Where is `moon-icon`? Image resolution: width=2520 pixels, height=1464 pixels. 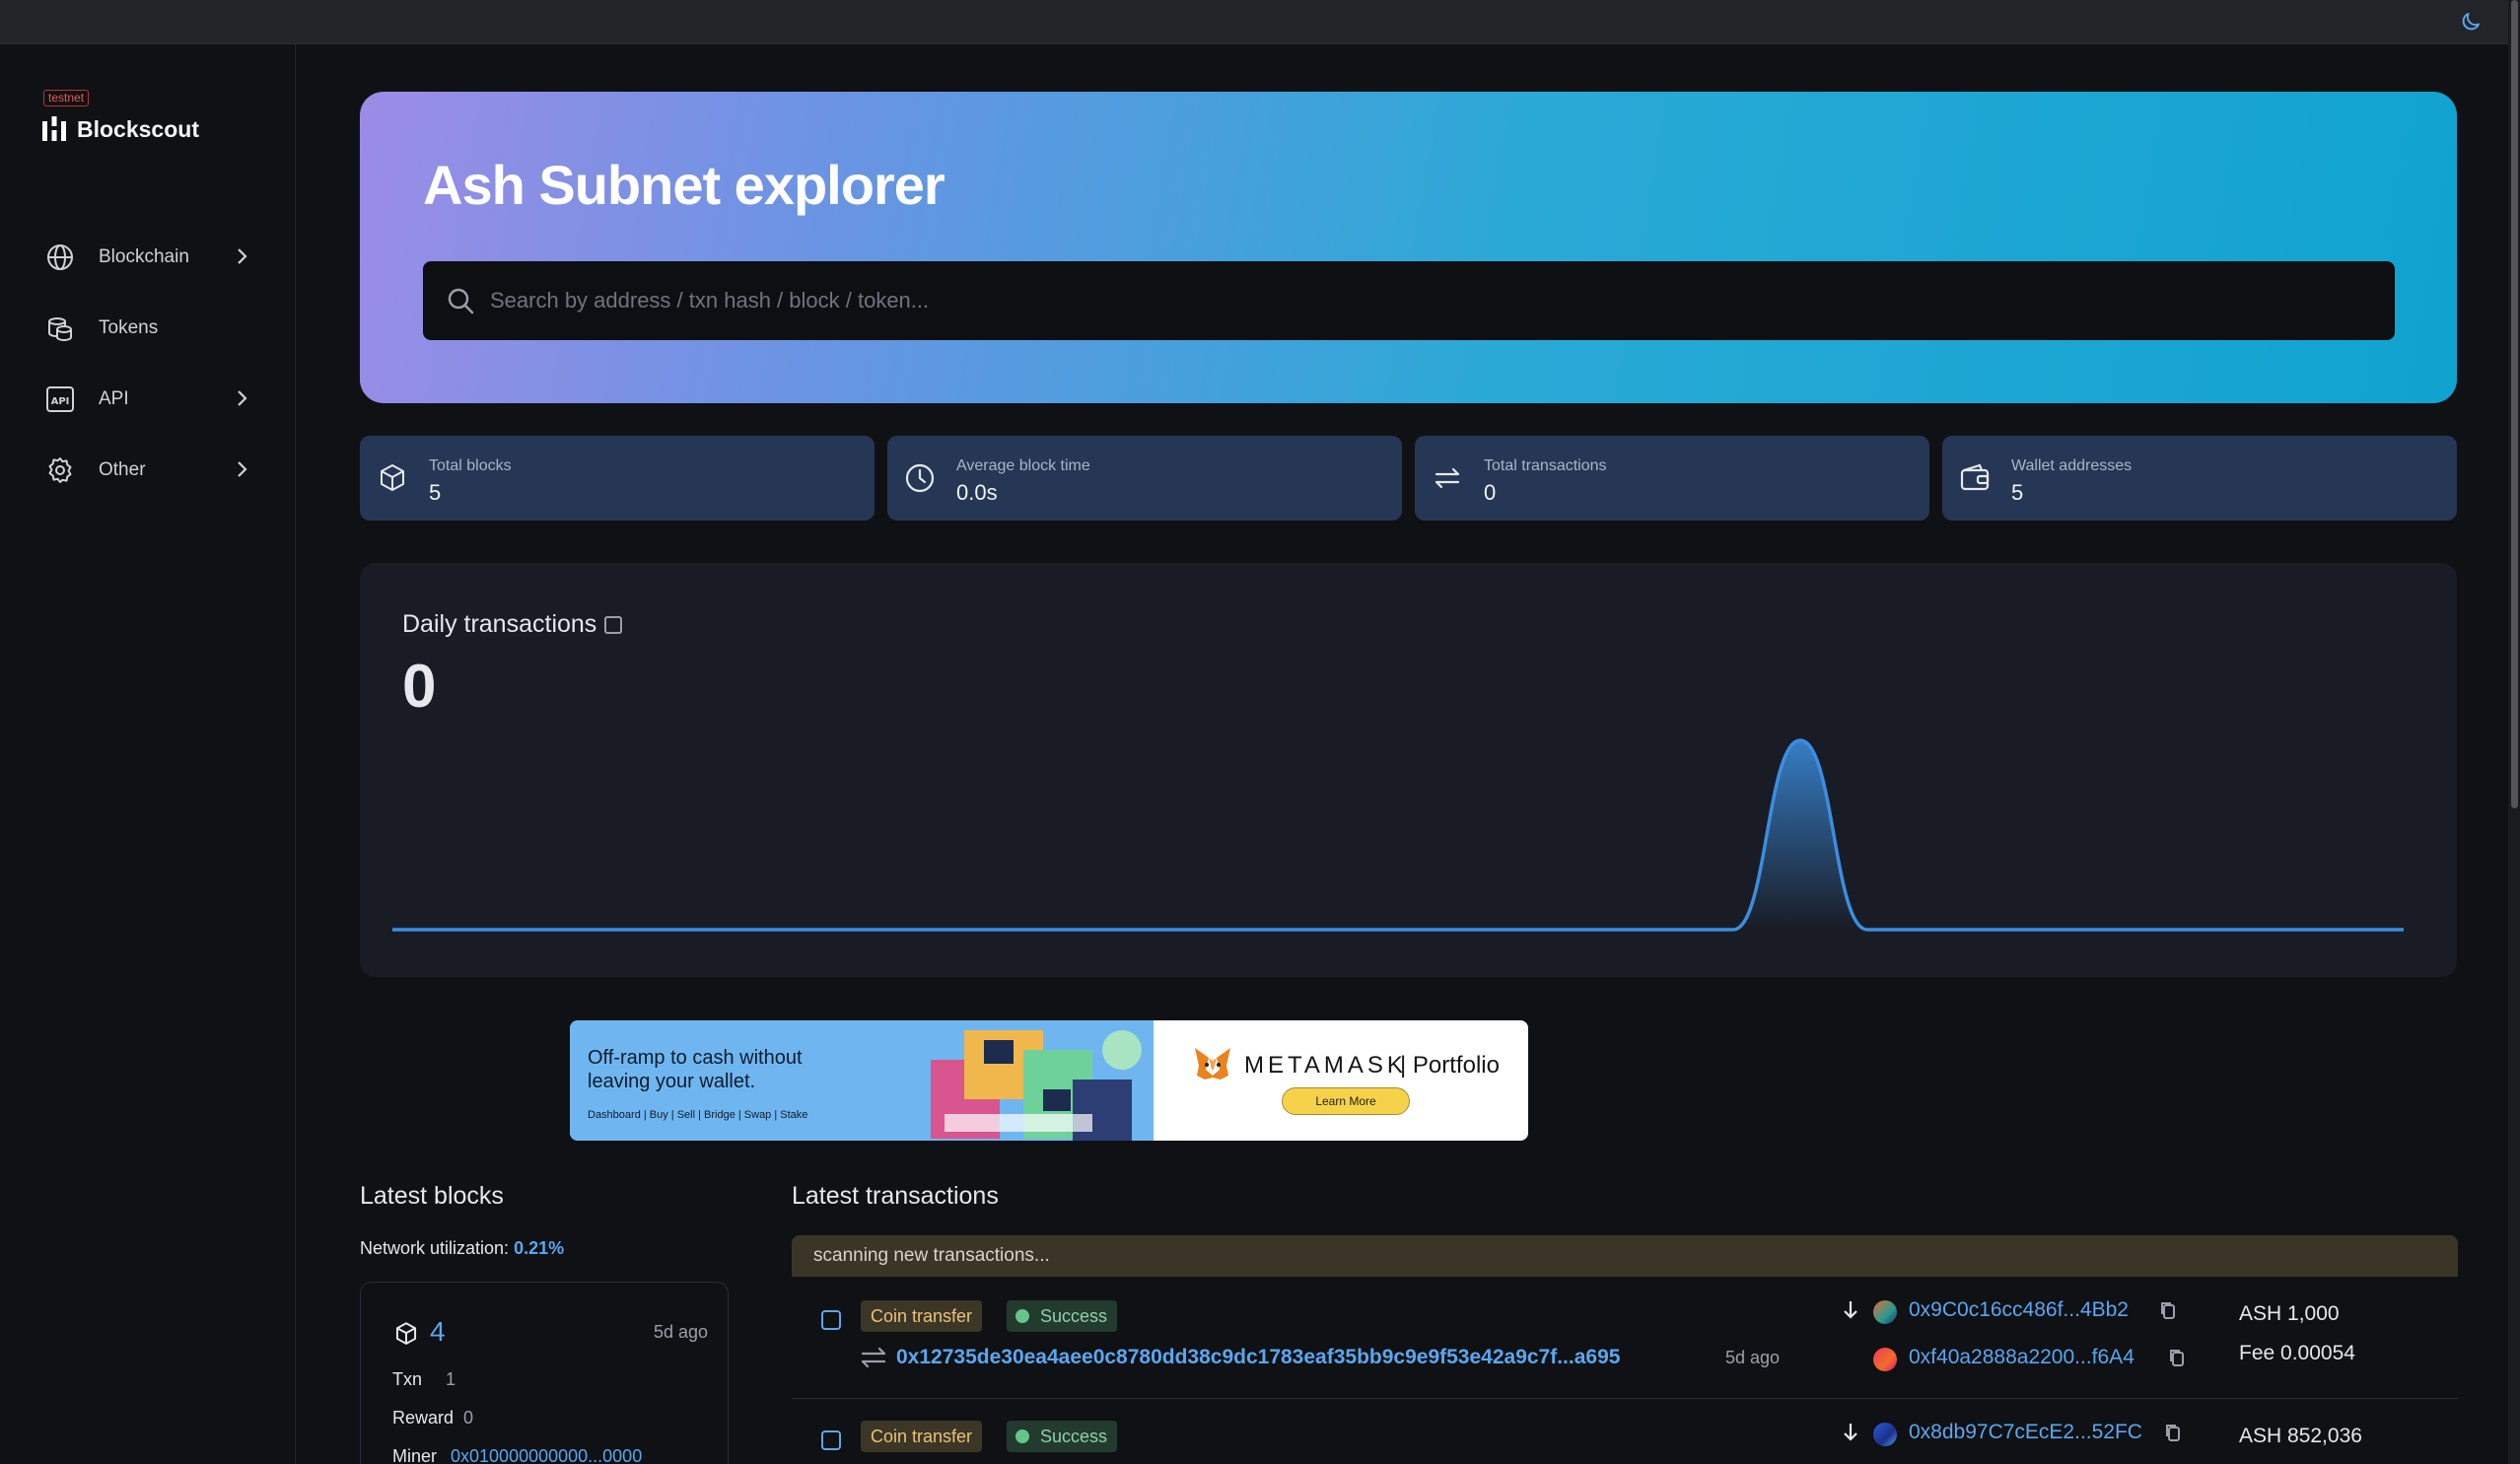 moon-icon is located at coordinates (2471, 22).